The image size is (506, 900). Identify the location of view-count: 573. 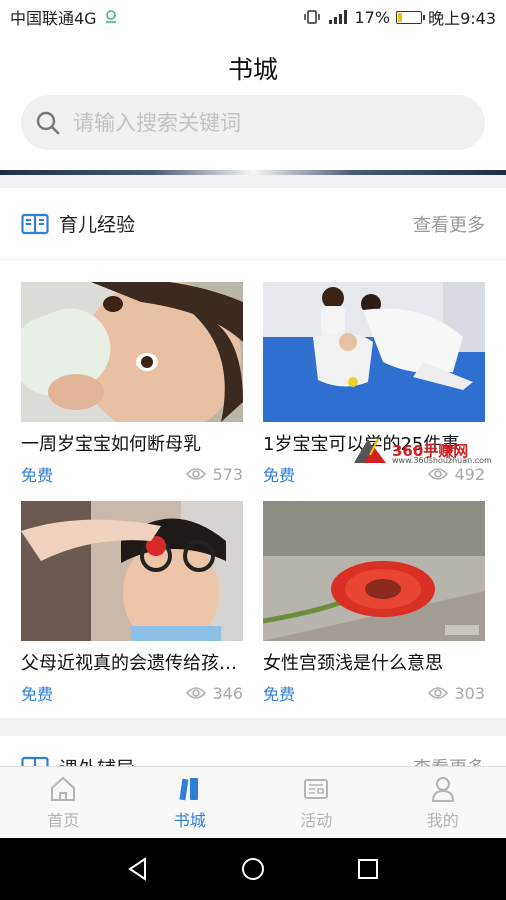
(214, 474).